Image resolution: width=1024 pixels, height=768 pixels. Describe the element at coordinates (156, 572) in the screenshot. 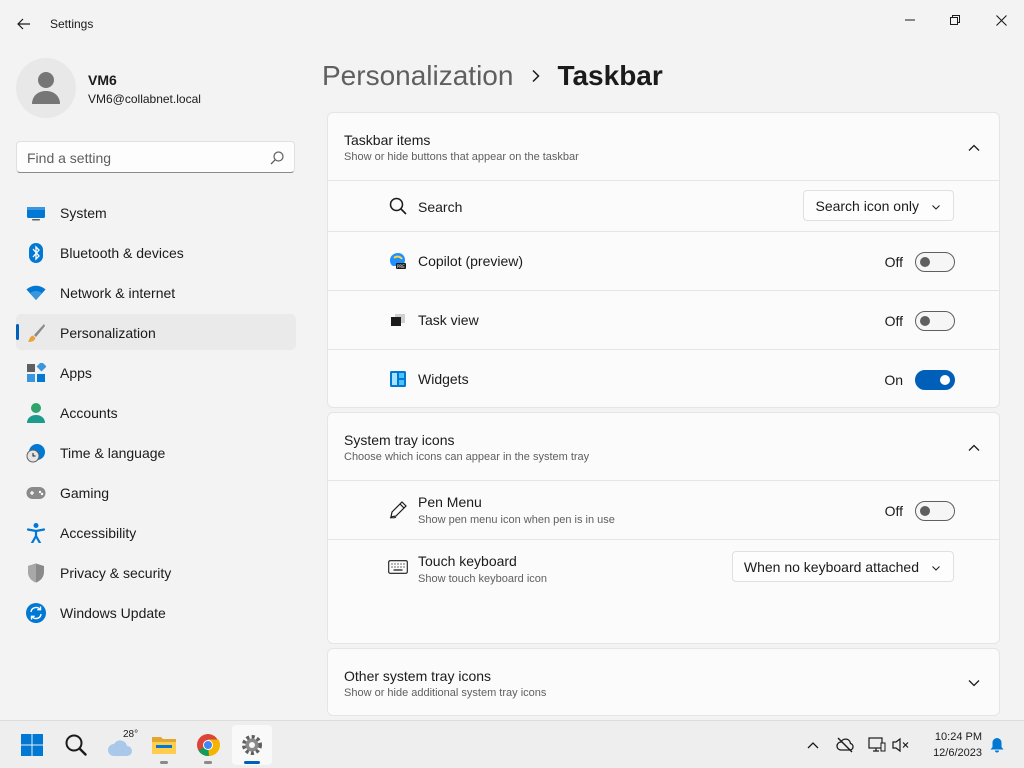

I see `sidebar-item-privacy: Privacy & security` at that location.